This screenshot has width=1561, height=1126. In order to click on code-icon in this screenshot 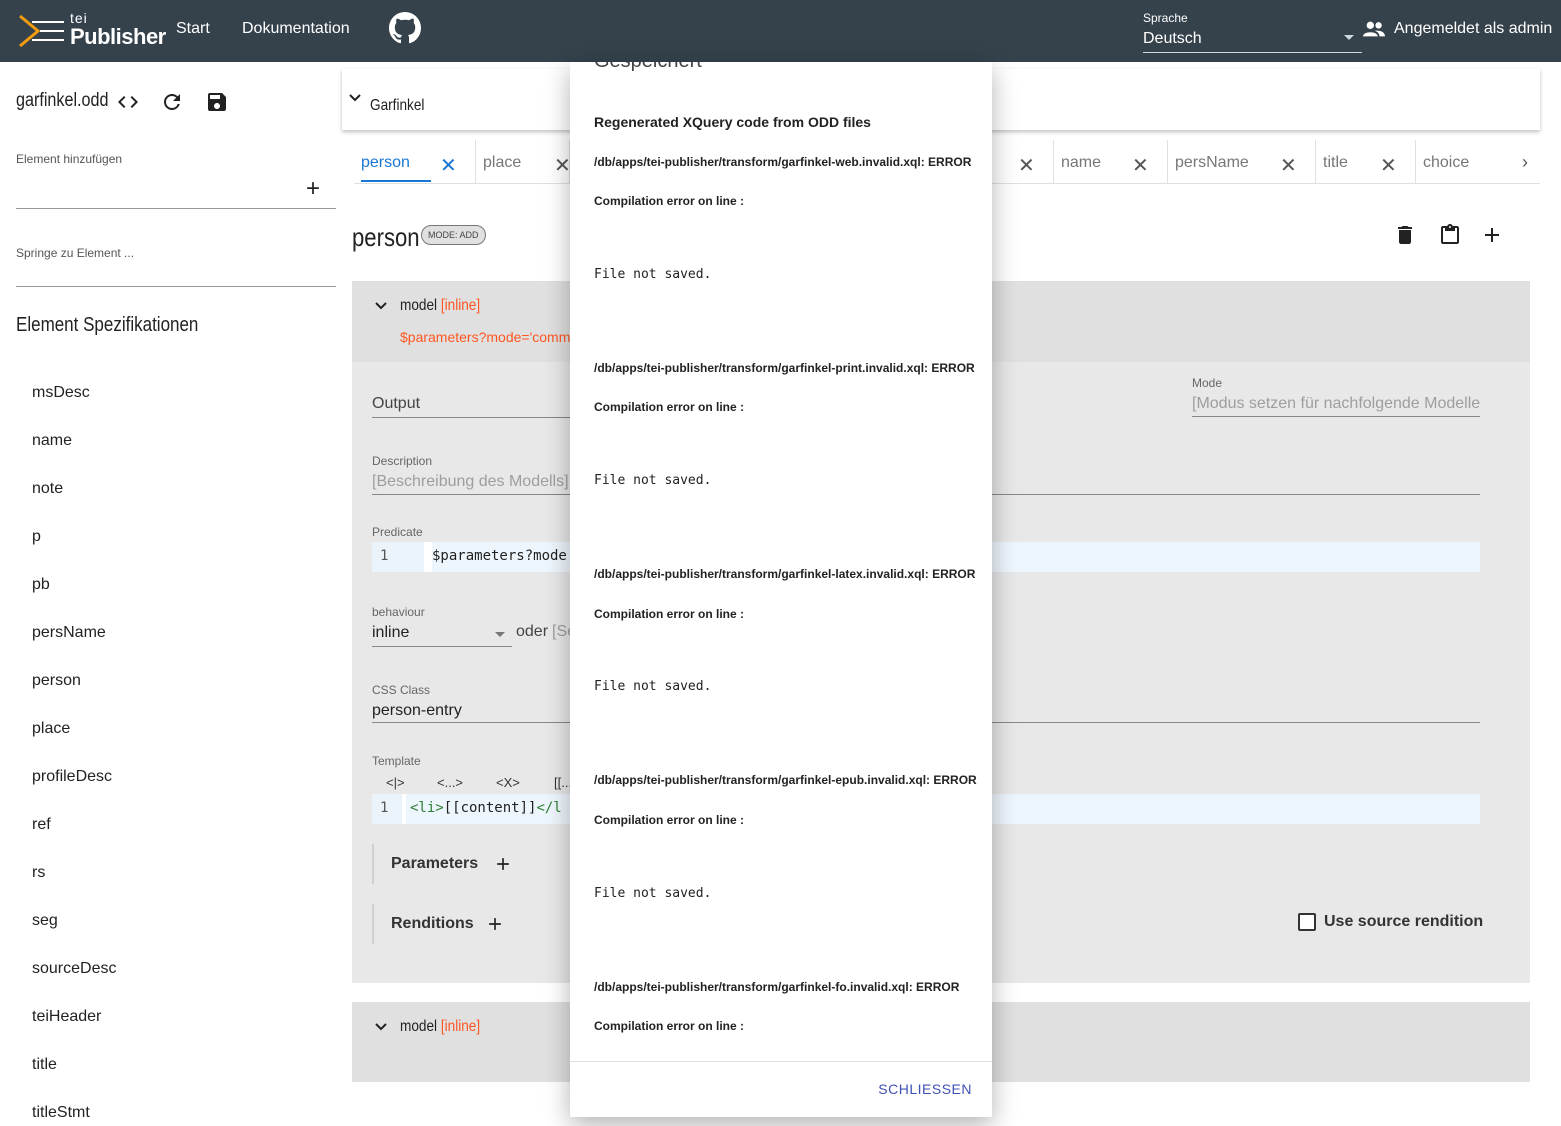, I will do `click(128, 102)`.